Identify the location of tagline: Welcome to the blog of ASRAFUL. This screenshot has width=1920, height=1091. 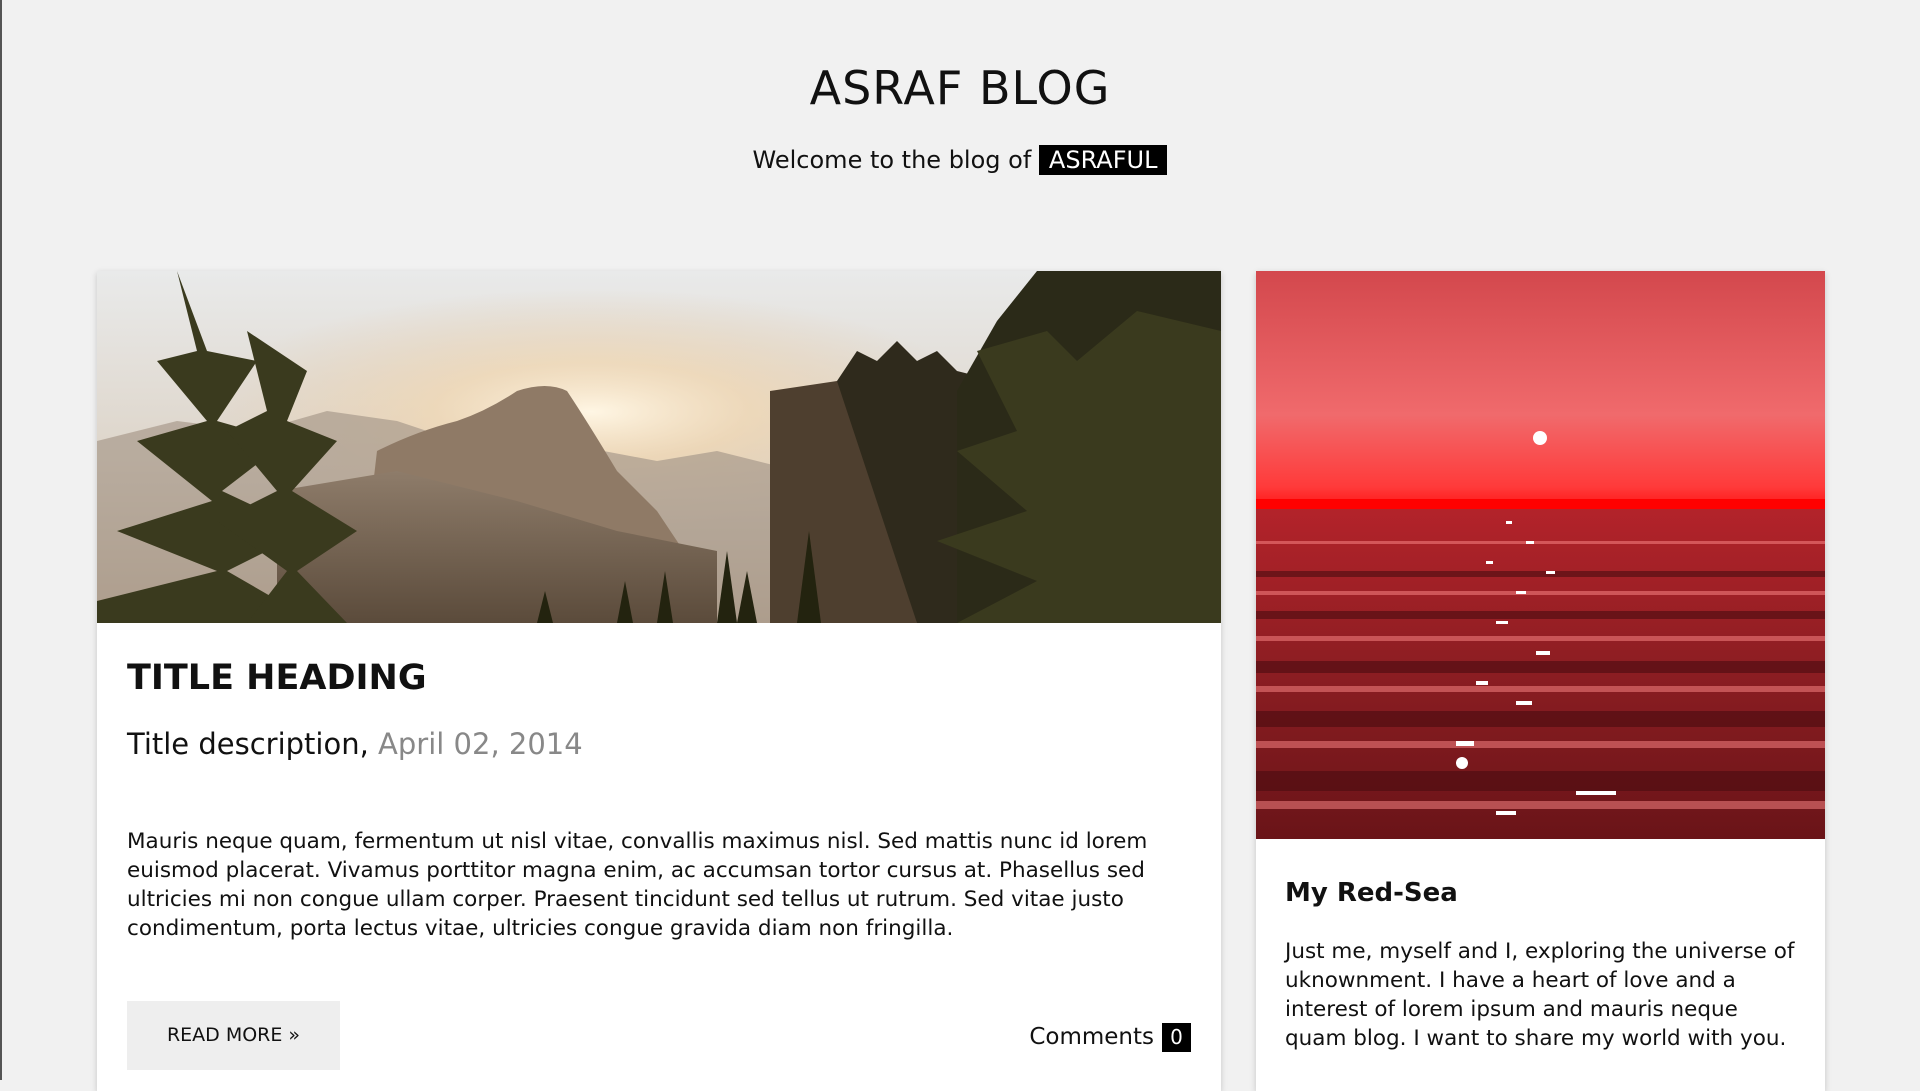
(960, 160).